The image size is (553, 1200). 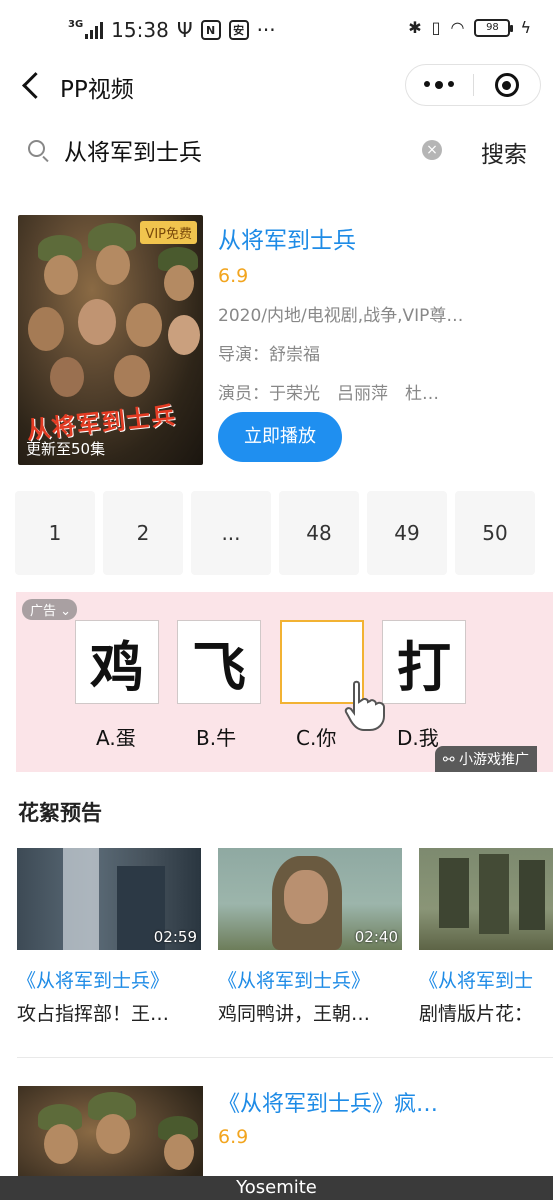 What do you see at coordinates (184, 30) in the screenshot?
I see `usb-icon: Ψ` at bounding box center [184, 30].